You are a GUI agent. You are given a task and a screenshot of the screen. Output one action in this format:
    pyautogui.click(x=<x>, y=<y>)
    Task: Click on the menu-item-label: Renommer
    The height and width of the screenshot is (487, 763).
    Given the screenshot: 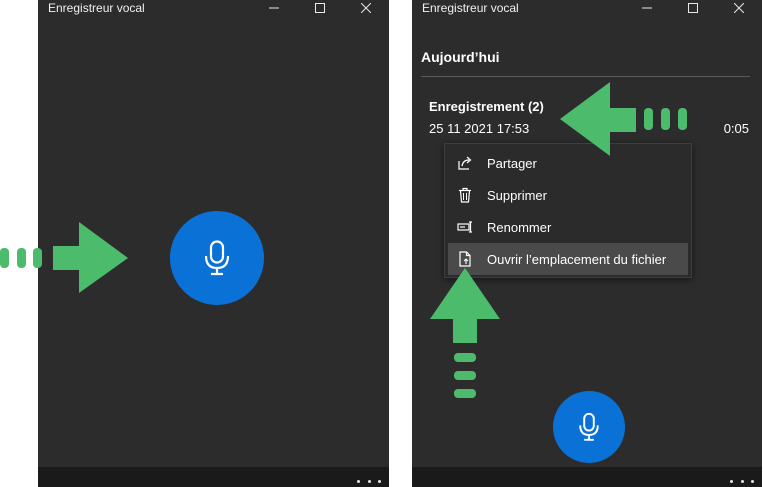 What is the action you would take?
    pyautogui.click(x=519, y=227)
    